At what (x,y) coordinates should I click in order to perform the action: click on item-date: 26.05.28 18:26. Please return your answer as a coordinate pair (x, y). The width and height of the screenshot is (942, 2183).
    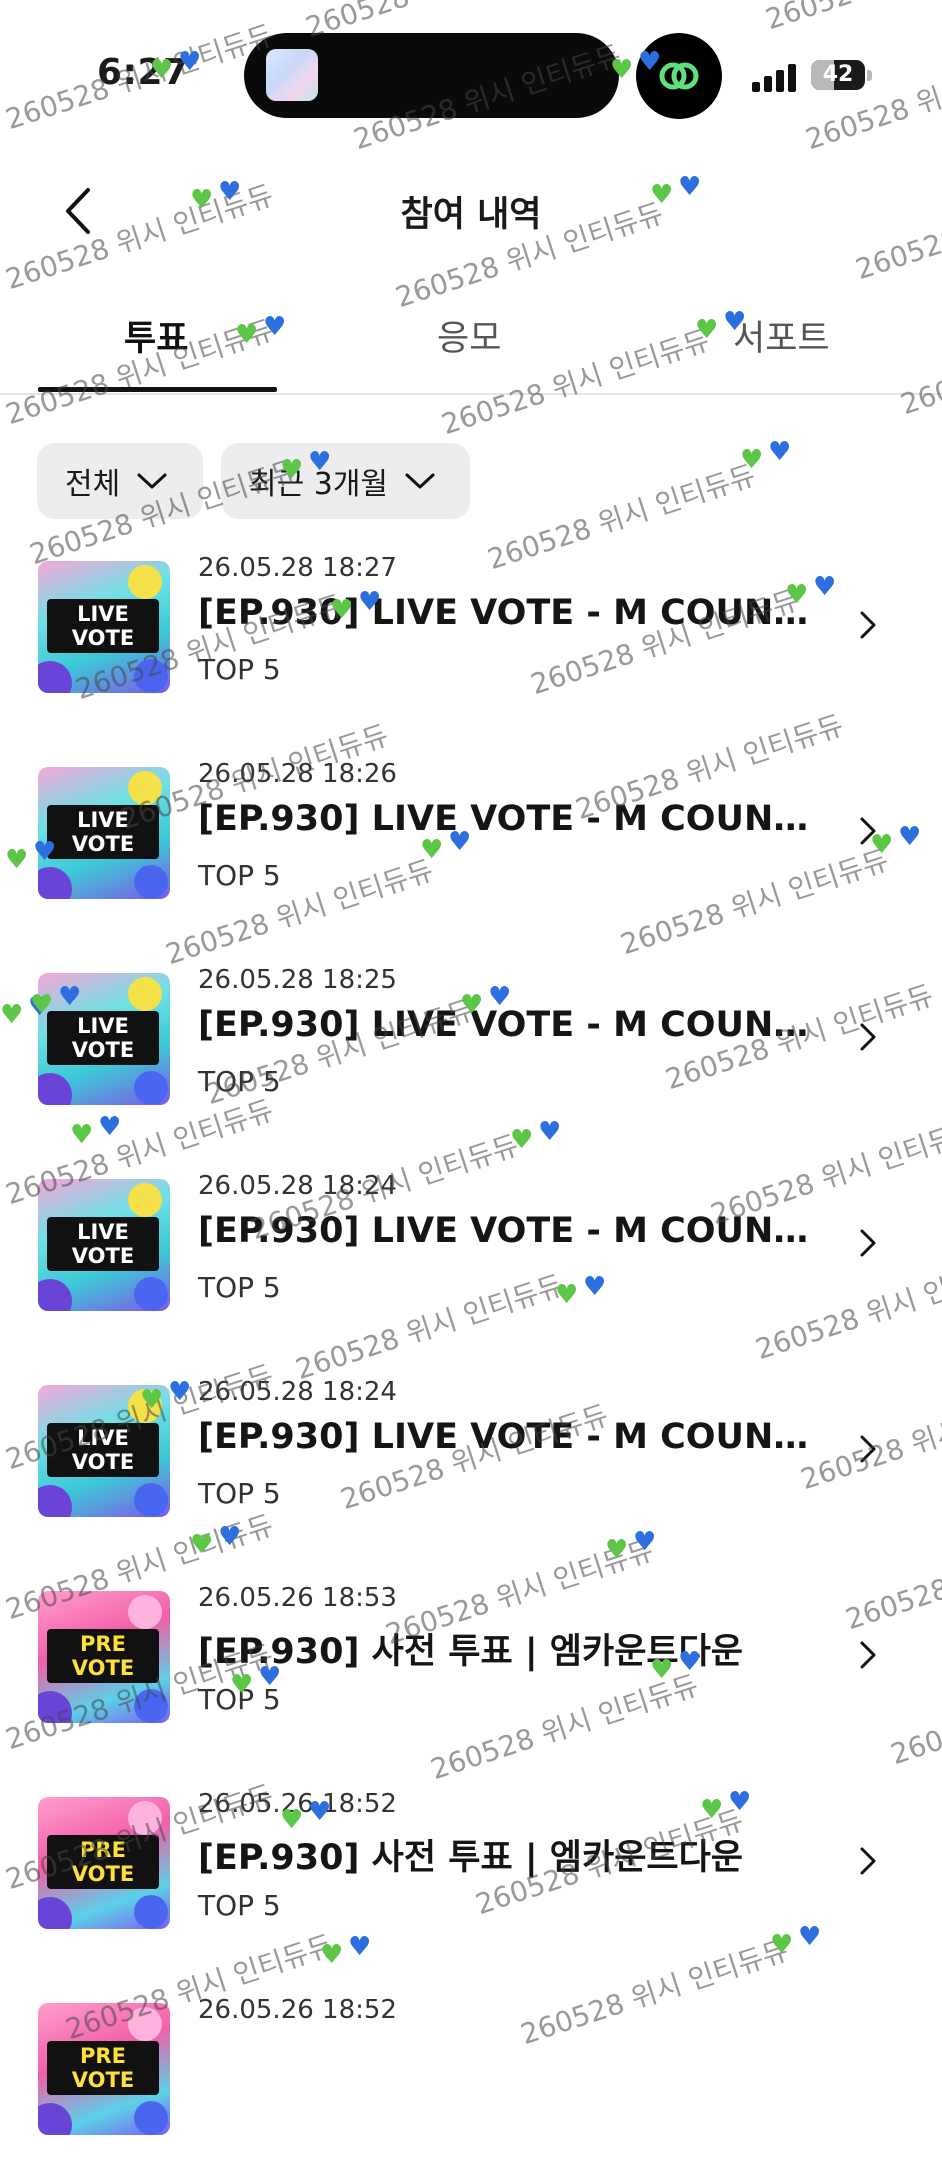
    Looking at the image, I should click on (297, 774).